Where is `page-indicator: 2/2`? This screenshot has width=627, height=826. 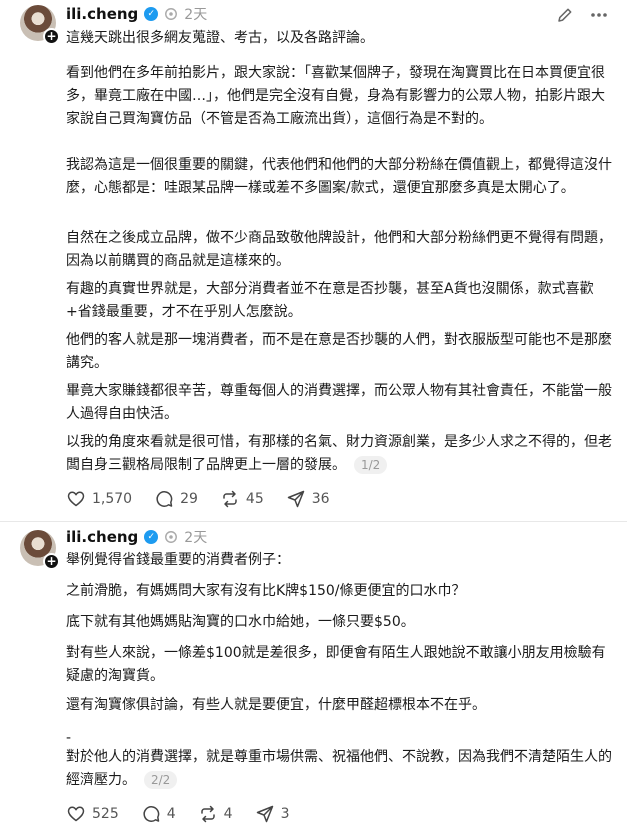
page-indicator: 2/2 is located at coordinates (161, 780).